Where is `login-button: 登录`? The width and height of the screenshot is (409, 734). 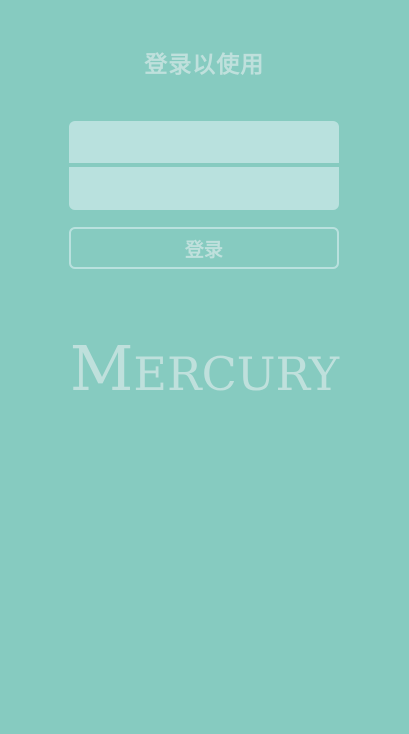
login-button: 登录 is located at coordinates (204, 248).